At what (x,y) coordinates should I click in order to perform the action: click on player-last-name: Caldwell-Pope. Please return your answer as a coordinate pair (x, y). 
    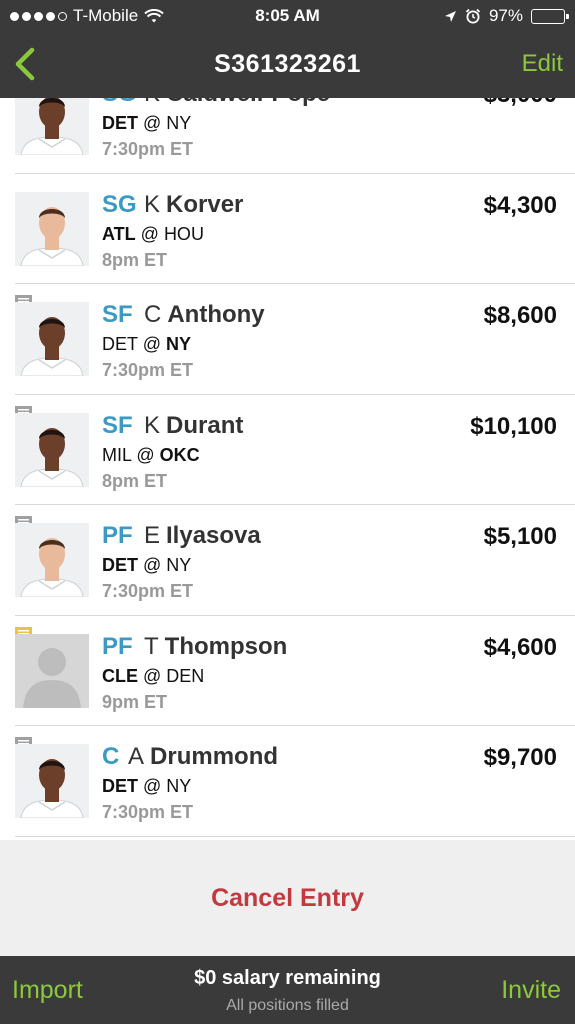
    Looking at the image, I should click on (248, 102).